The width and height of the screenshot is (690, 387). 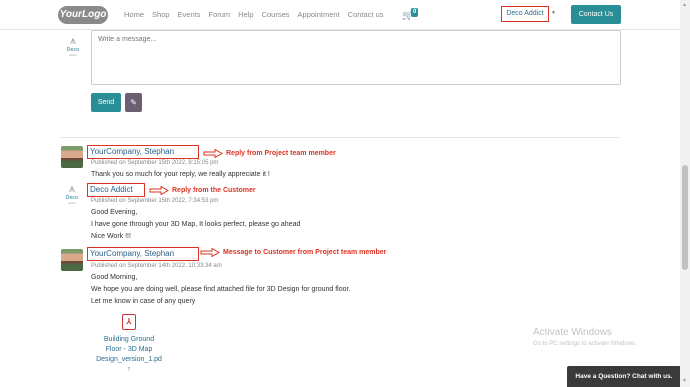 What do you see at coordinates (106, 102) in the screenshot?
I see `send-button: Send` at bounding box center [106, 102].